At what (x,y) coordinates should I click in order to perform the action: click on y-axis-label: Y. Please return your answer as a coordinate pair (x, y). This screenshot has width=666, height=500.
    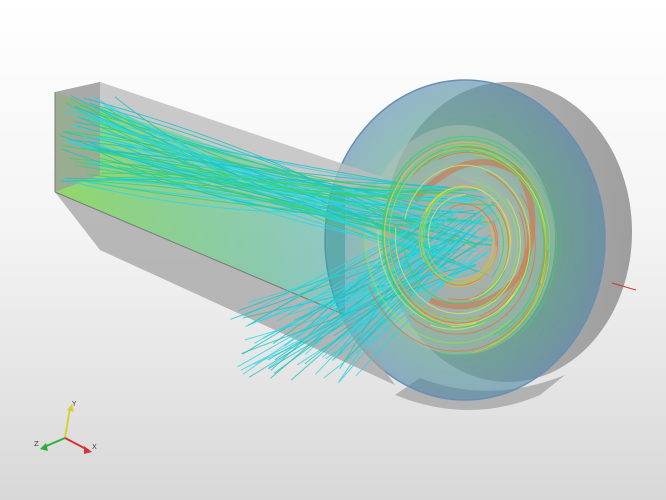
    Looking at the image, I should click on (74, 404).